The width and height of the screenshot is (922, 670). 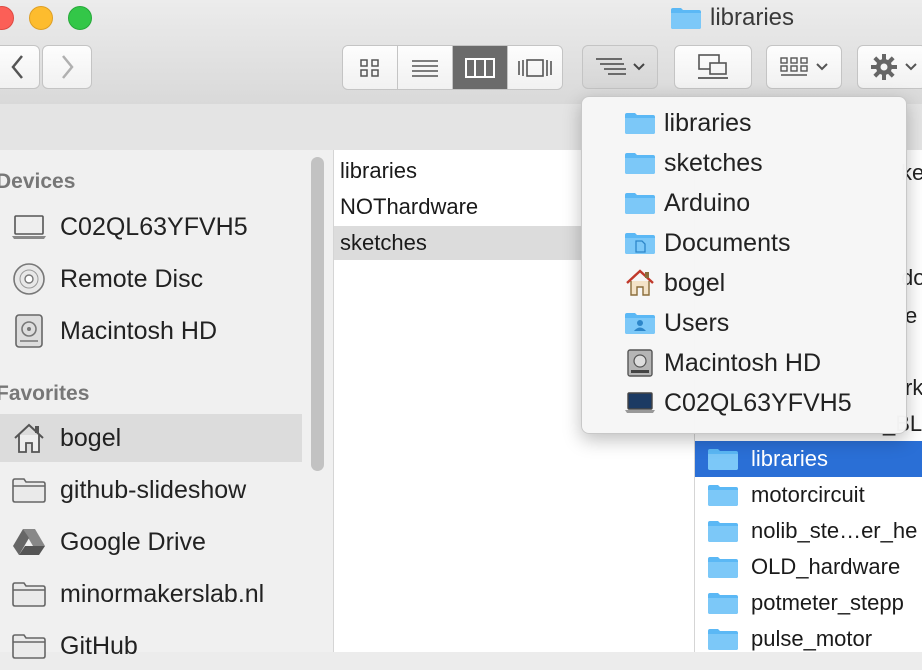 I want to click on sidebar-item-label: GitHub, so click(x=99, y=645).